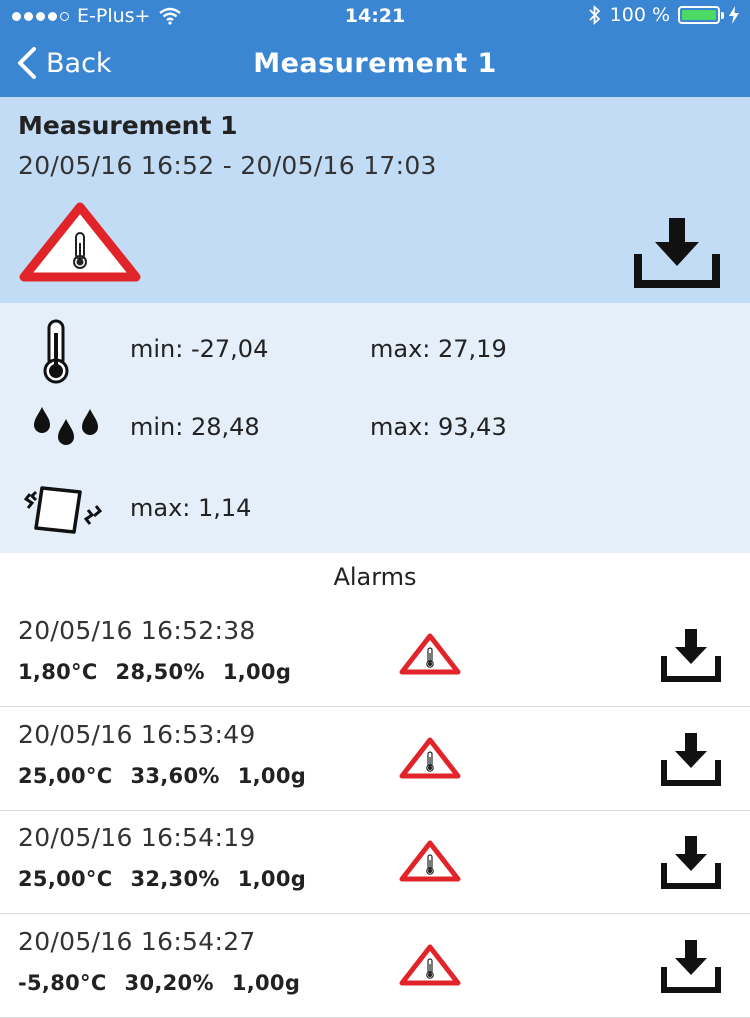  Describe the element at coordinates (128, 125) in the screenshot. I see `measurement-title: Measurement 1` at that location.